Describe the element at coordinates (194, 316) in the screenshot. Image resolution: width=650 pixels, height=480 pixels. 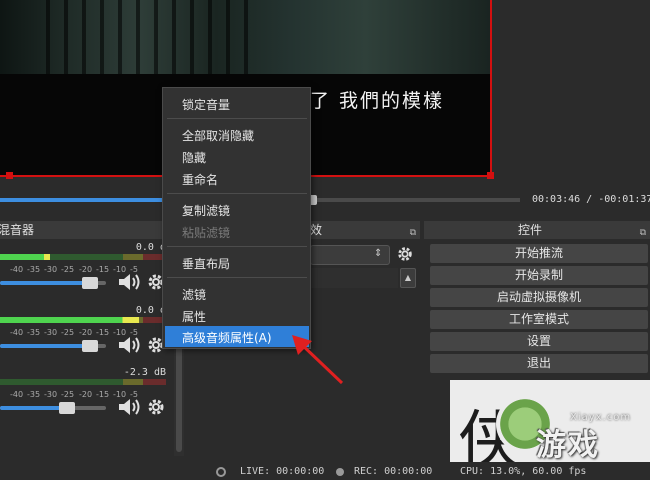
I see `menu-item-properties: 属性` at that location.